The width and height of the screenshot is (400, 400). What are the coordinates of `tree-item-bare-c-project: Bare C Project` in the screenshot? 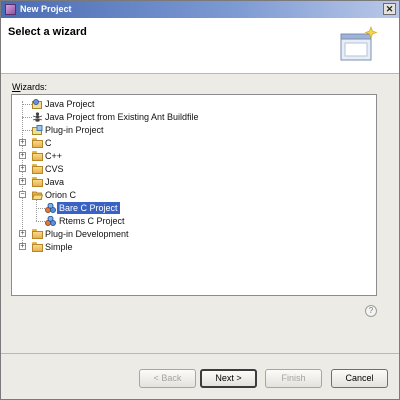 It's located at (192, 208).